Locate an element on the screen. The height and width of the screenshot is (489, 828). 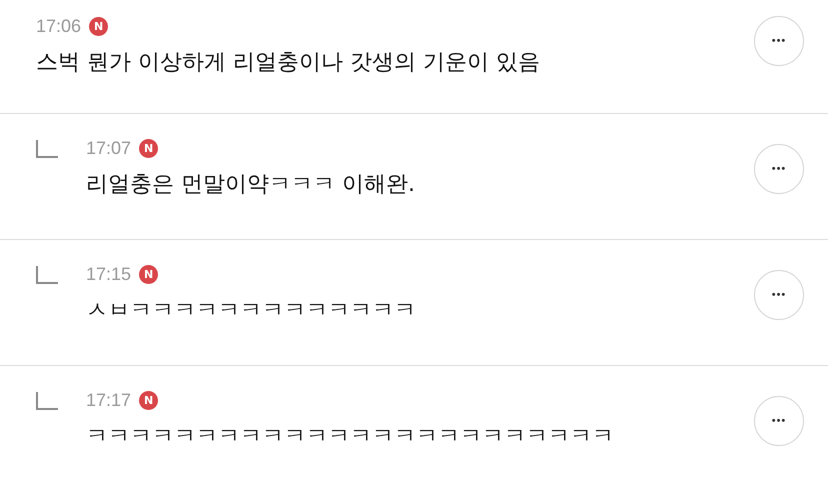
comment-time: 17:17 is located at coordinates (109, 400).